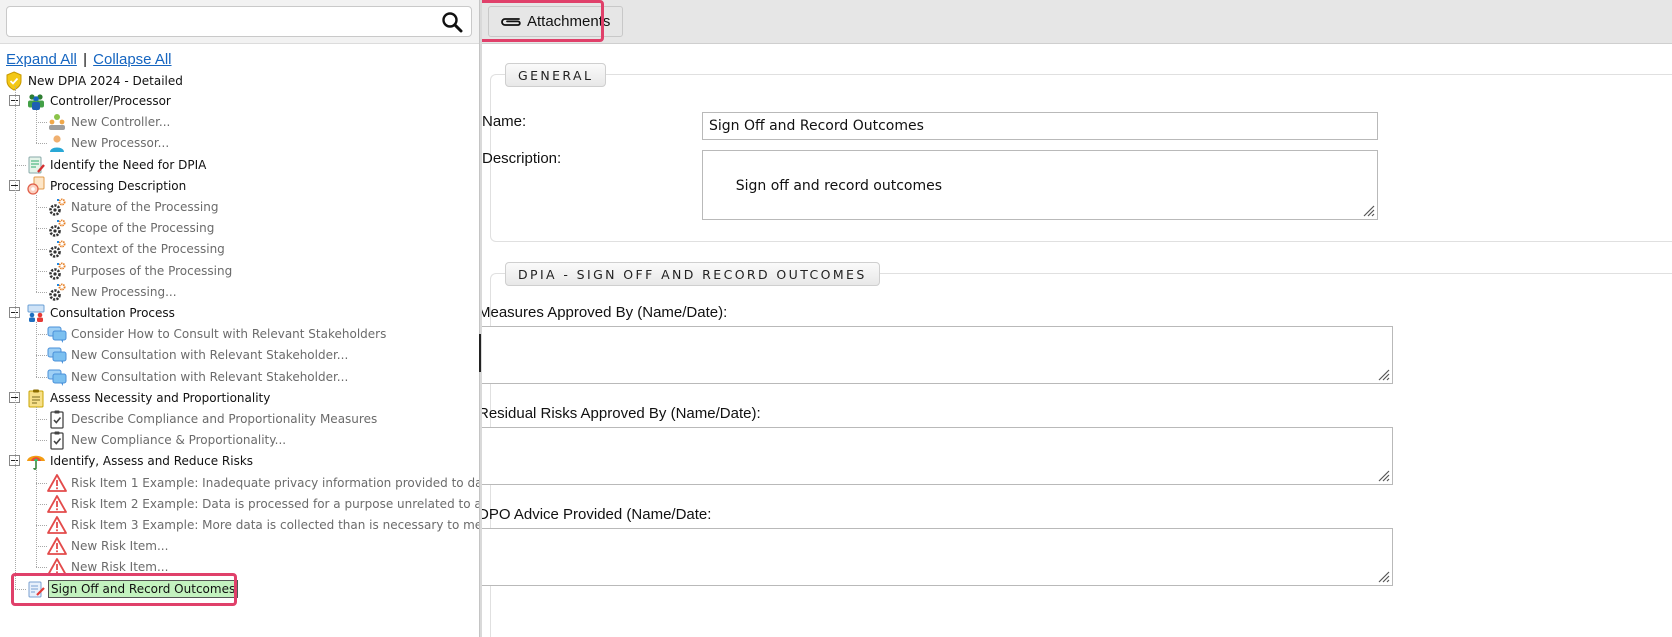  I want to click on search-input, so click(239, 21).